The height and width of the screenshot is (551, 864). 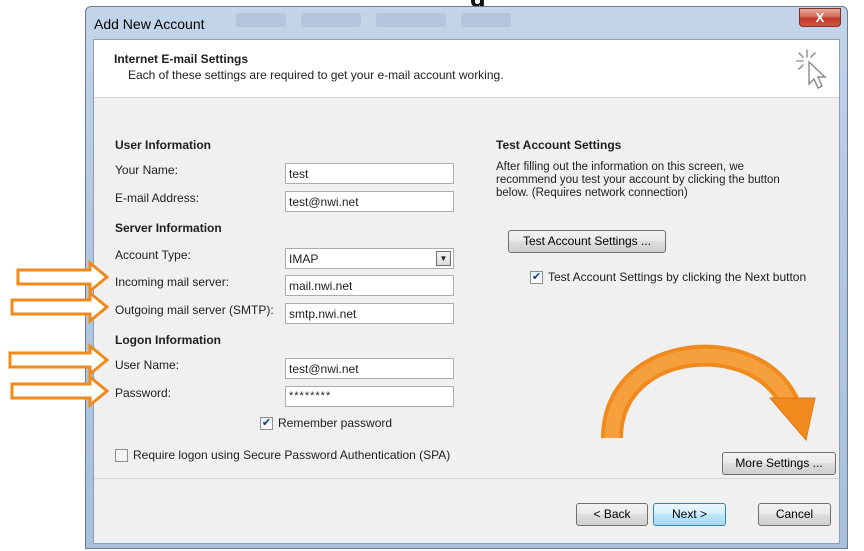 I want to click on curved-arrow-annotation, so click(x=708, y=393).